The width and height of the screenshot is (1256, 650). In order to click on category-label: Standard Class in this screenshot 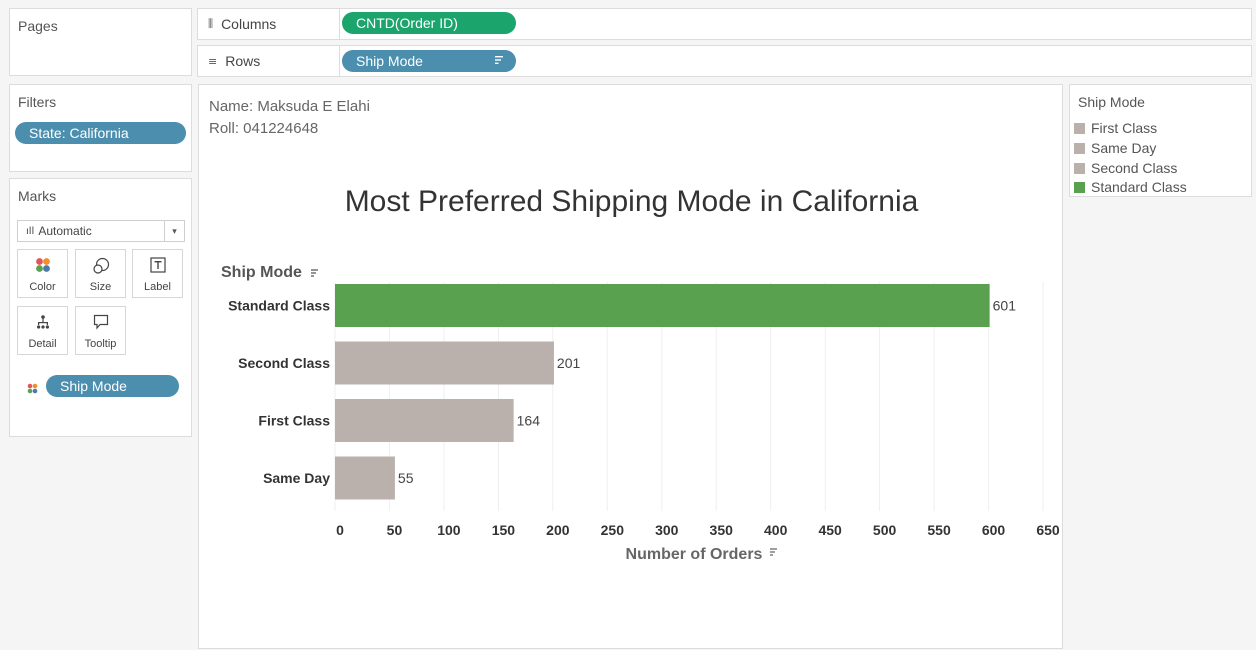, I will do `click(279, 306)`.